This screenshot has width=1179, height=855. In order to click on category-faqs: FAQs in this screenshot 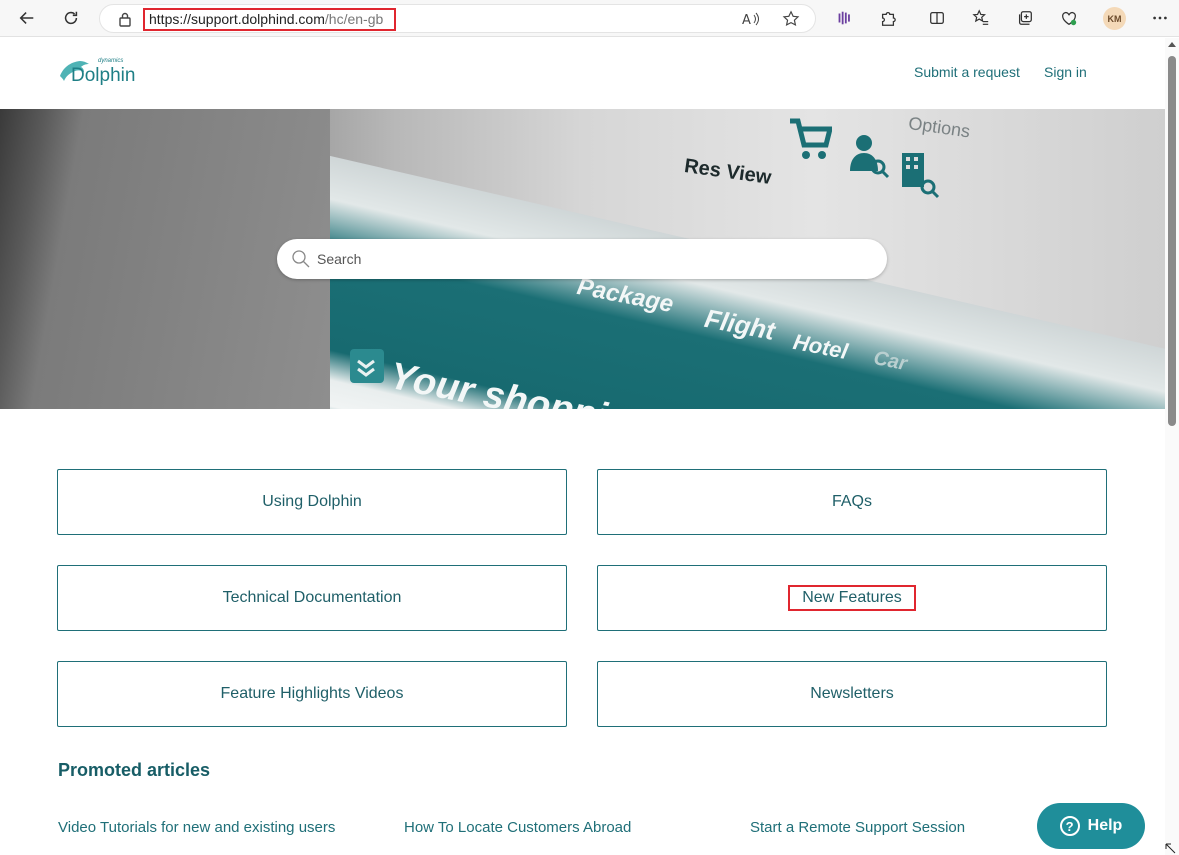, I will do `click(852, 502)`.